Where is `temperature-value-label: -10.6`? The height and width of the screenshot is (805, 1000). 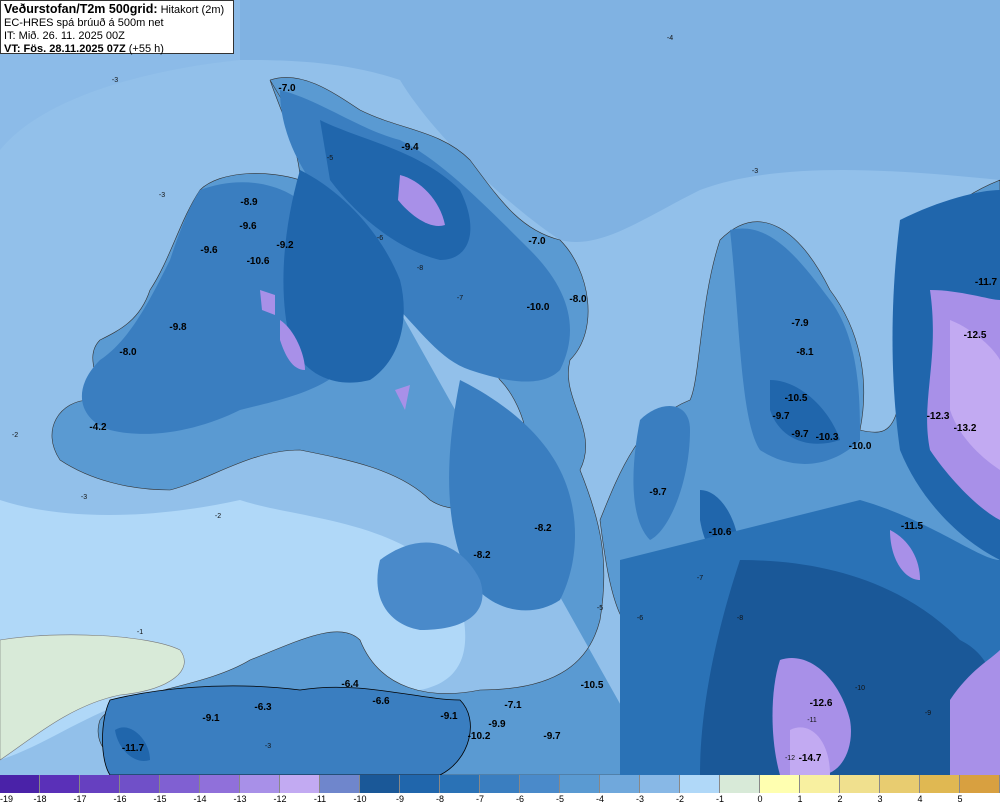
temperature-value-label: -10.6 is located at coordinates (720, 532).